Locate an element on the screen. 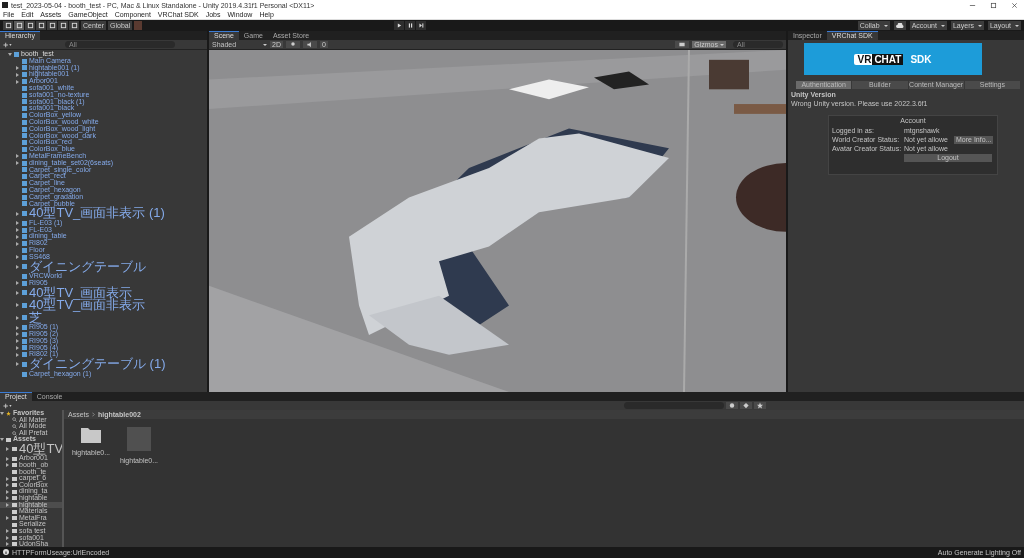 Image resolution: width=1024 pixels, height=558 pixels. chevron-icon is located at coordinates (93, 414).